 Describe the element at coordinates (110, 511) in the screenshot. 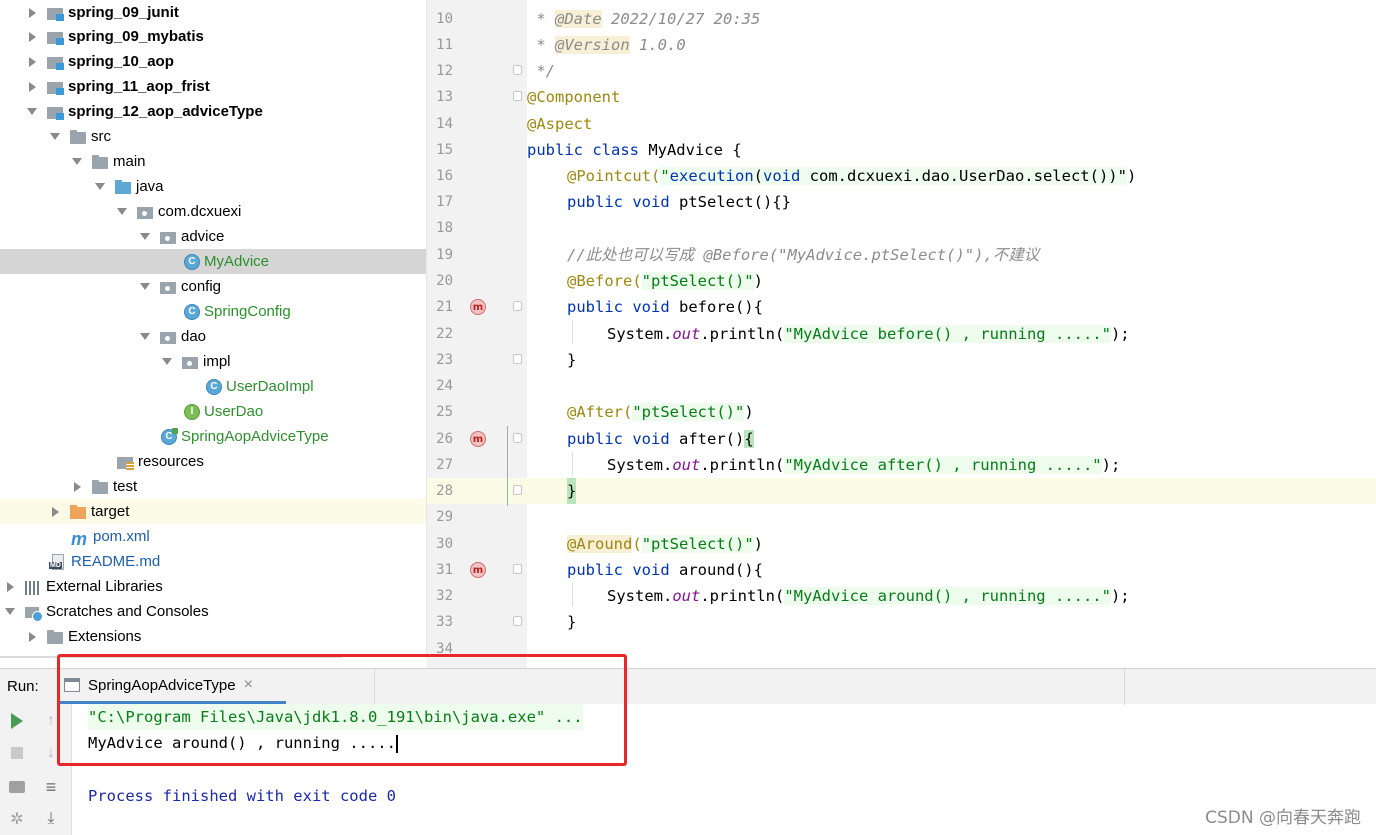

I see `tree-item-label: target` at that location.